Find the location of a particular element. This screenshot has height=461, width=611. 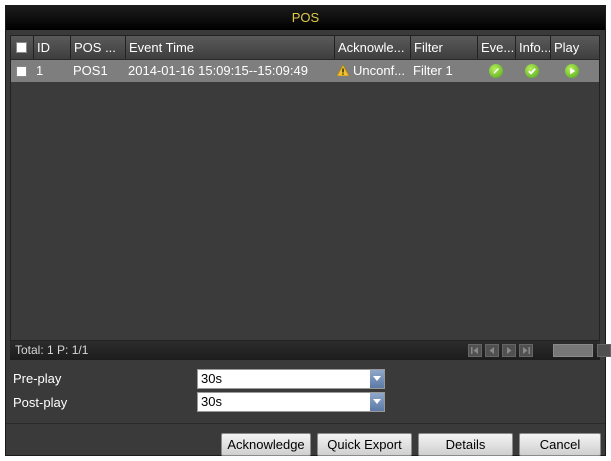

post-play-select: 30s is located at coordinates (291, 402).